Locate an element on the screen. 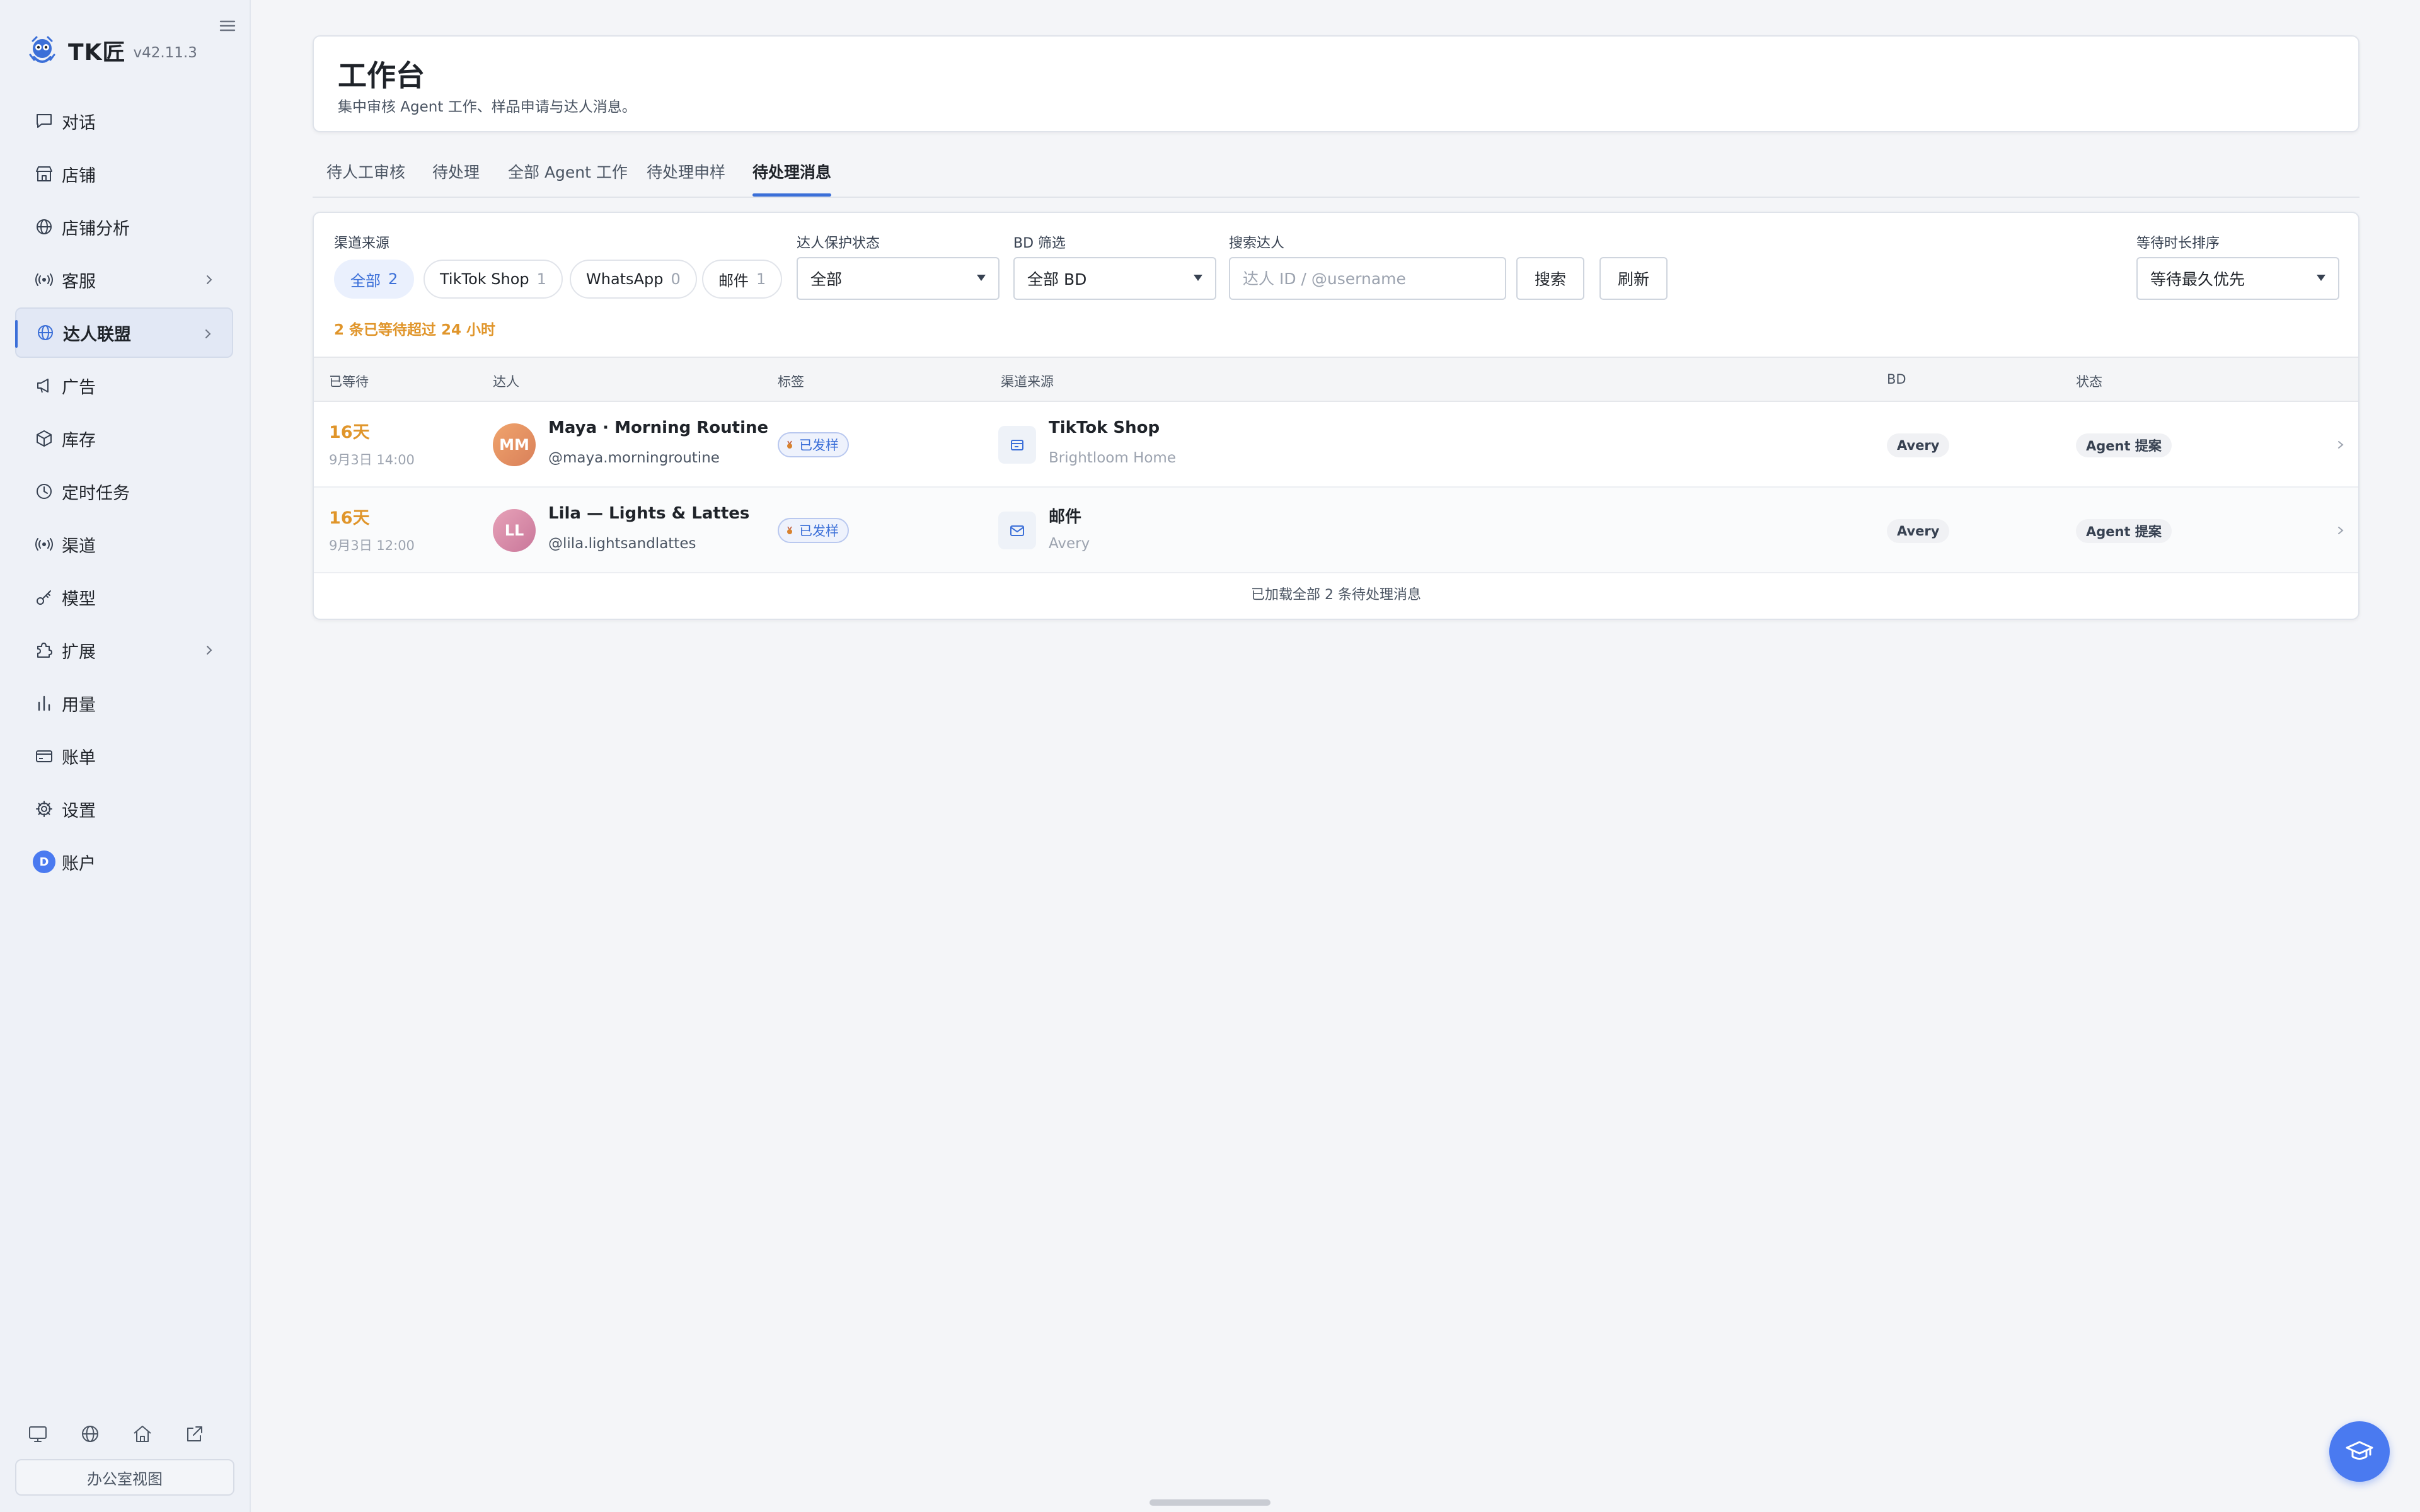  sidebar-item-label: 定时任务 is located at coordinates (96, 493).